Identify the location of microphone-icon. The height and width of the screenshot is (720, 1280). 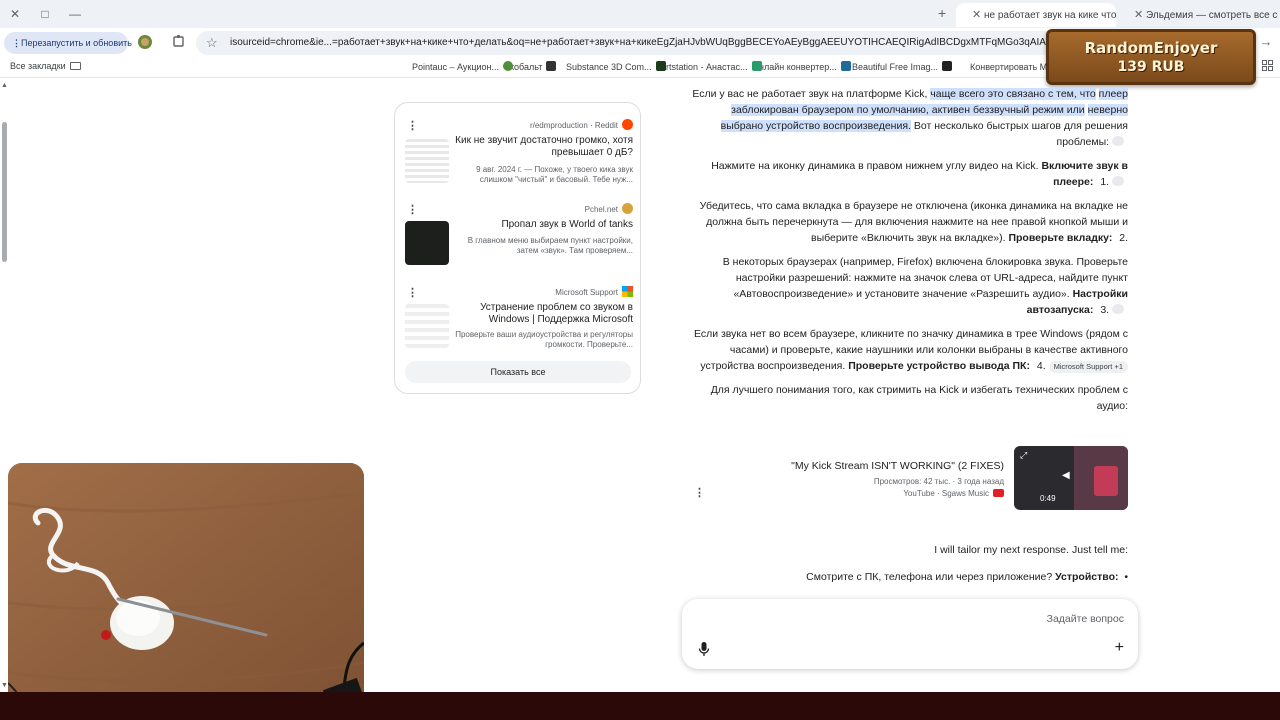
(704, 649).